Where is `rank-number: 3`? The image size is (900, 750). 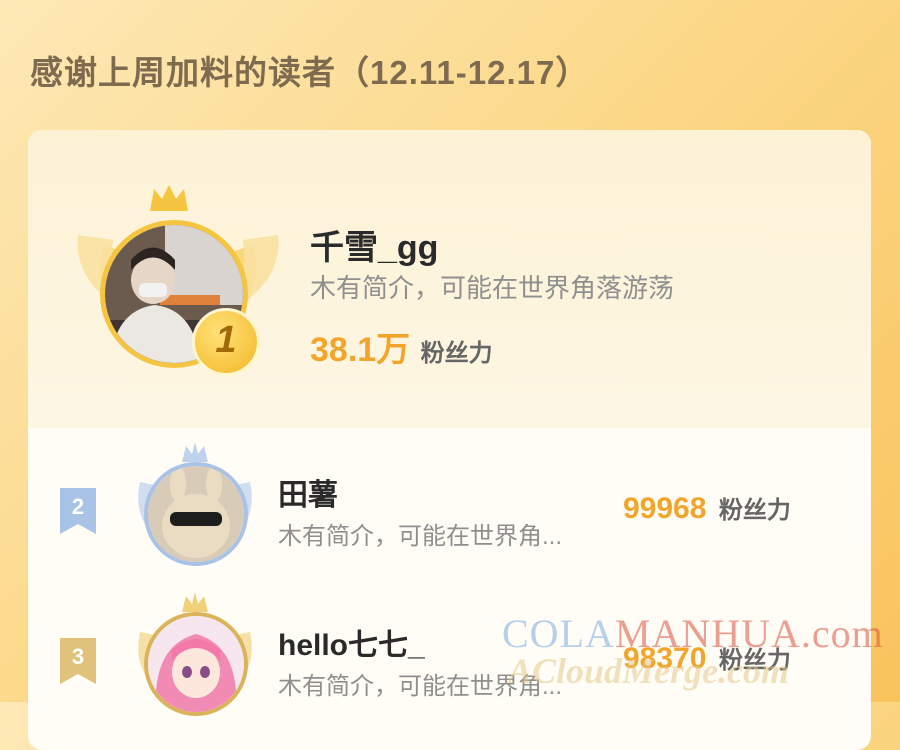 rank-number: 3 is located at coordinates (78, 656).